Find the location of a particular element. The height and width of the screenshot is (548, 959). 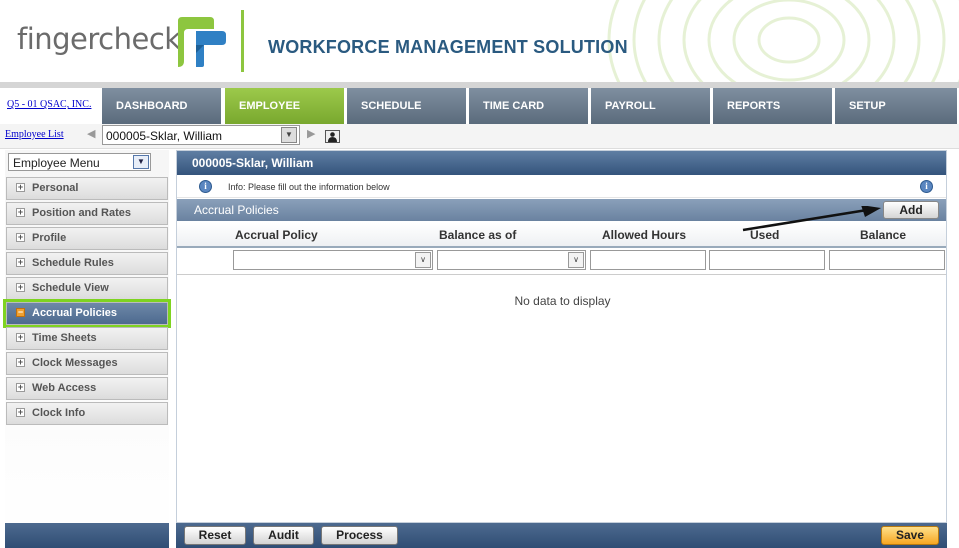

used-filter is located at coordinates (767, 260).